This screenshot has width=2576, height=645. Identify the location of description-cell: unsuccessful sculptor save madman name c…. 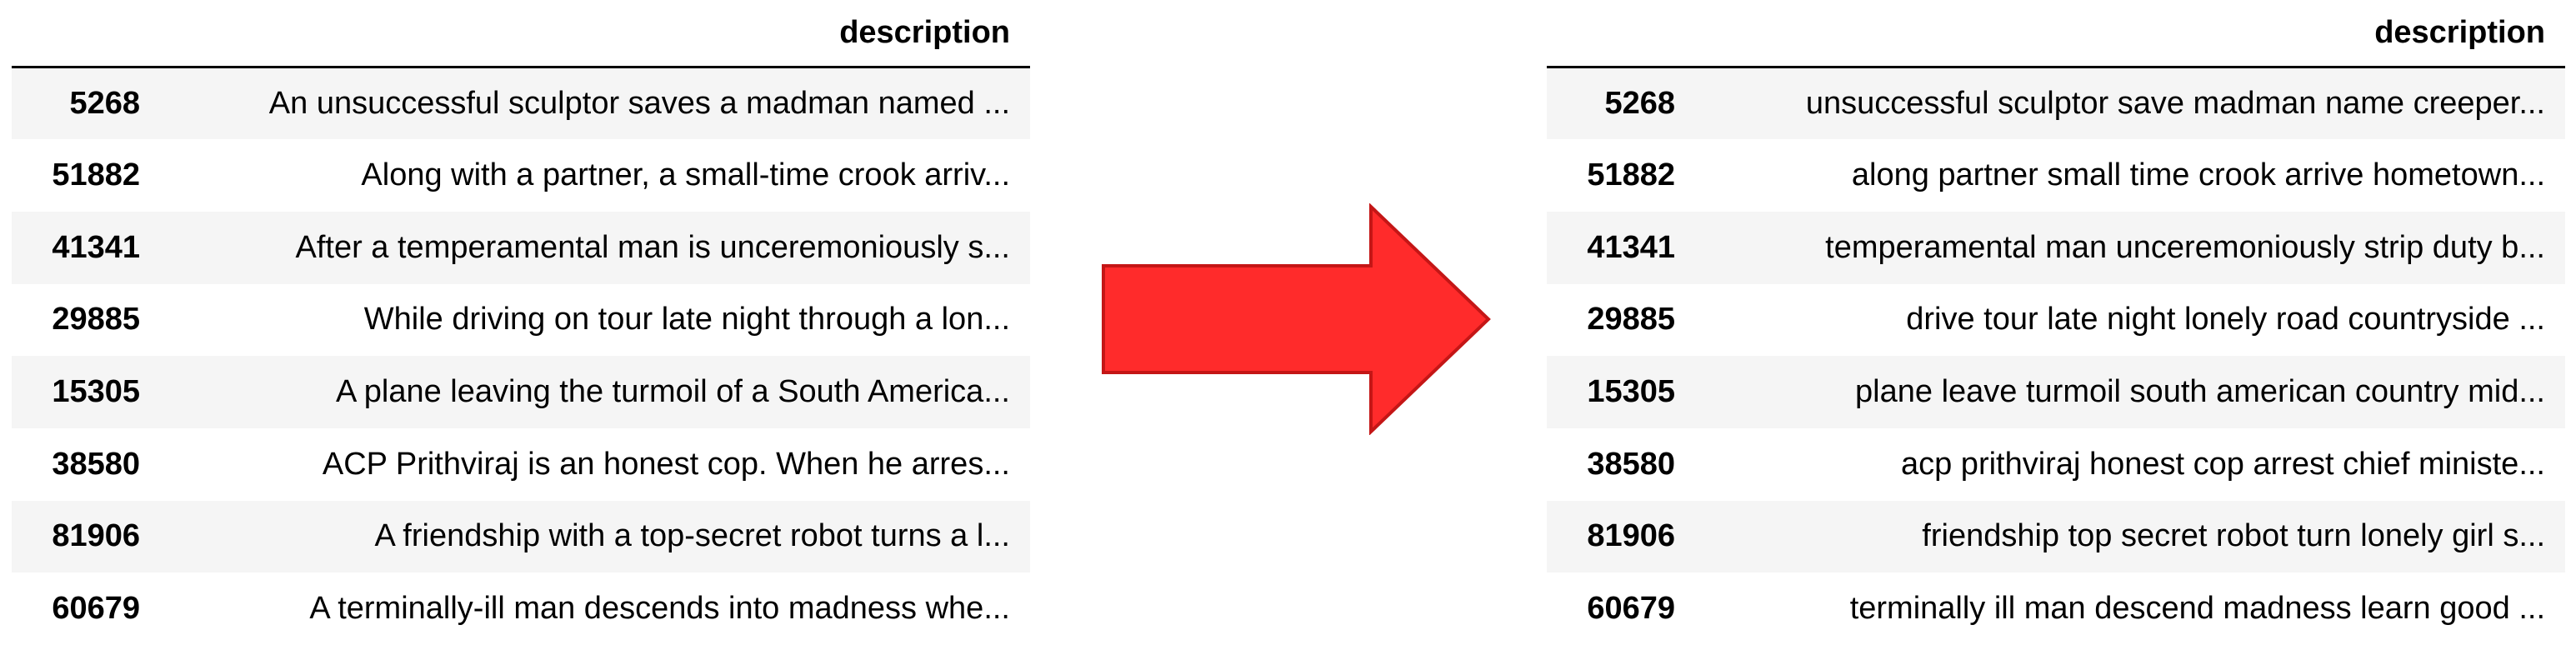
(2175, 104).